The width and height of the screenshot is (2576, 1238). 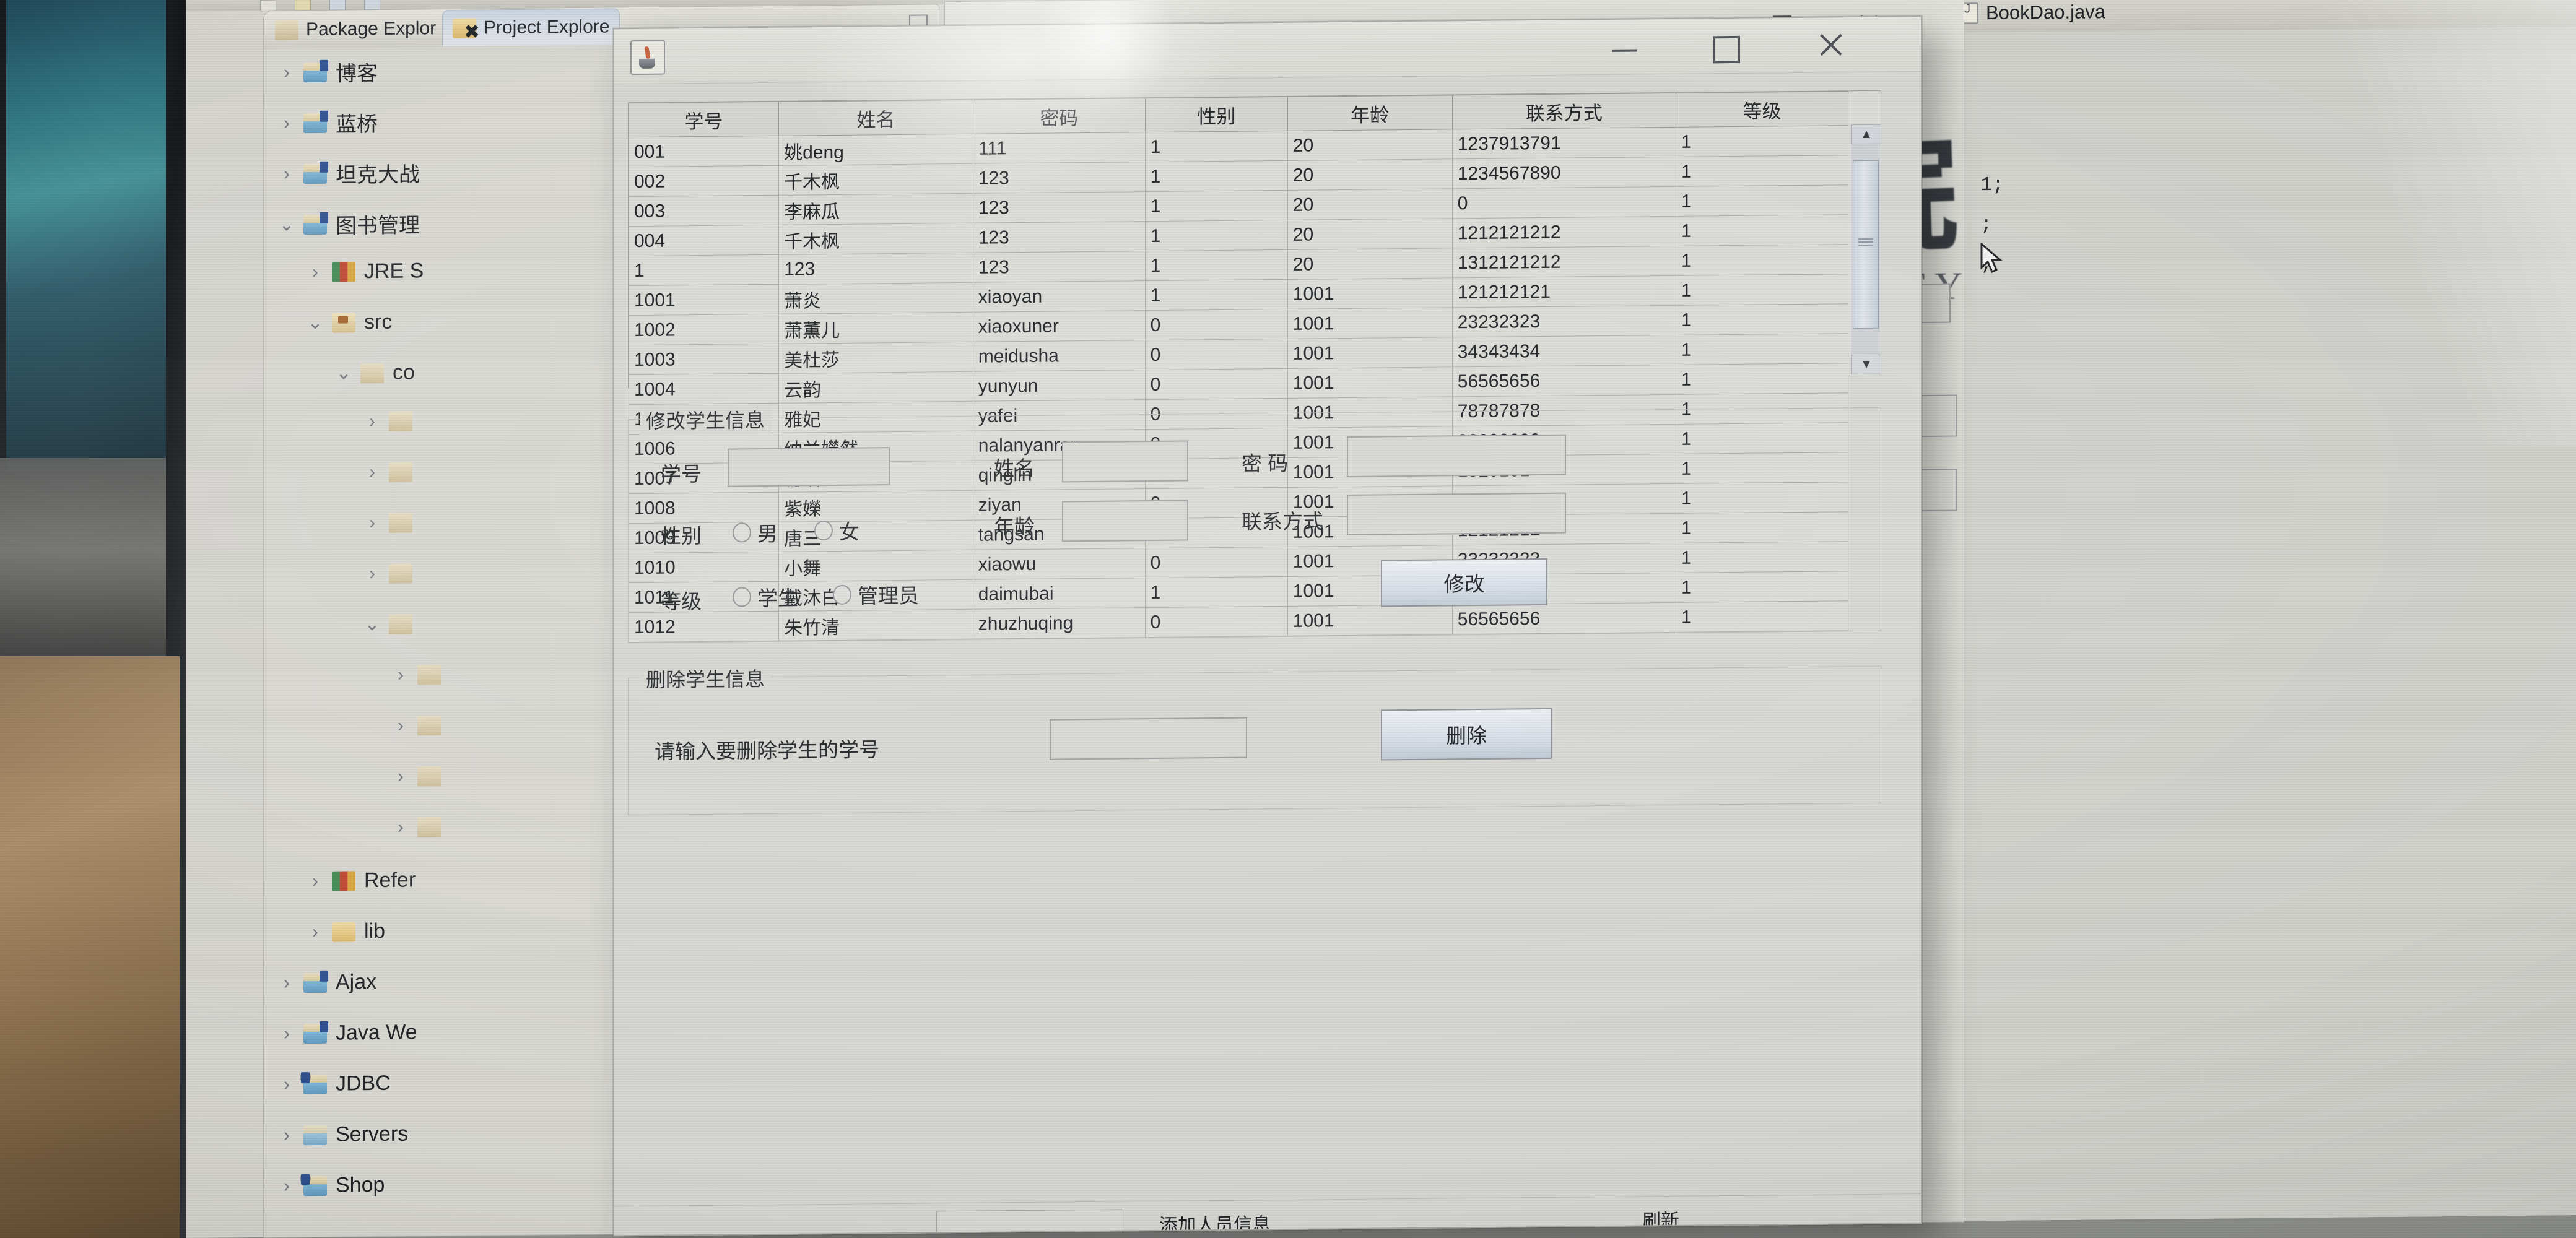 I want to click on table-cell: 1004, so click(x=704, y=389).